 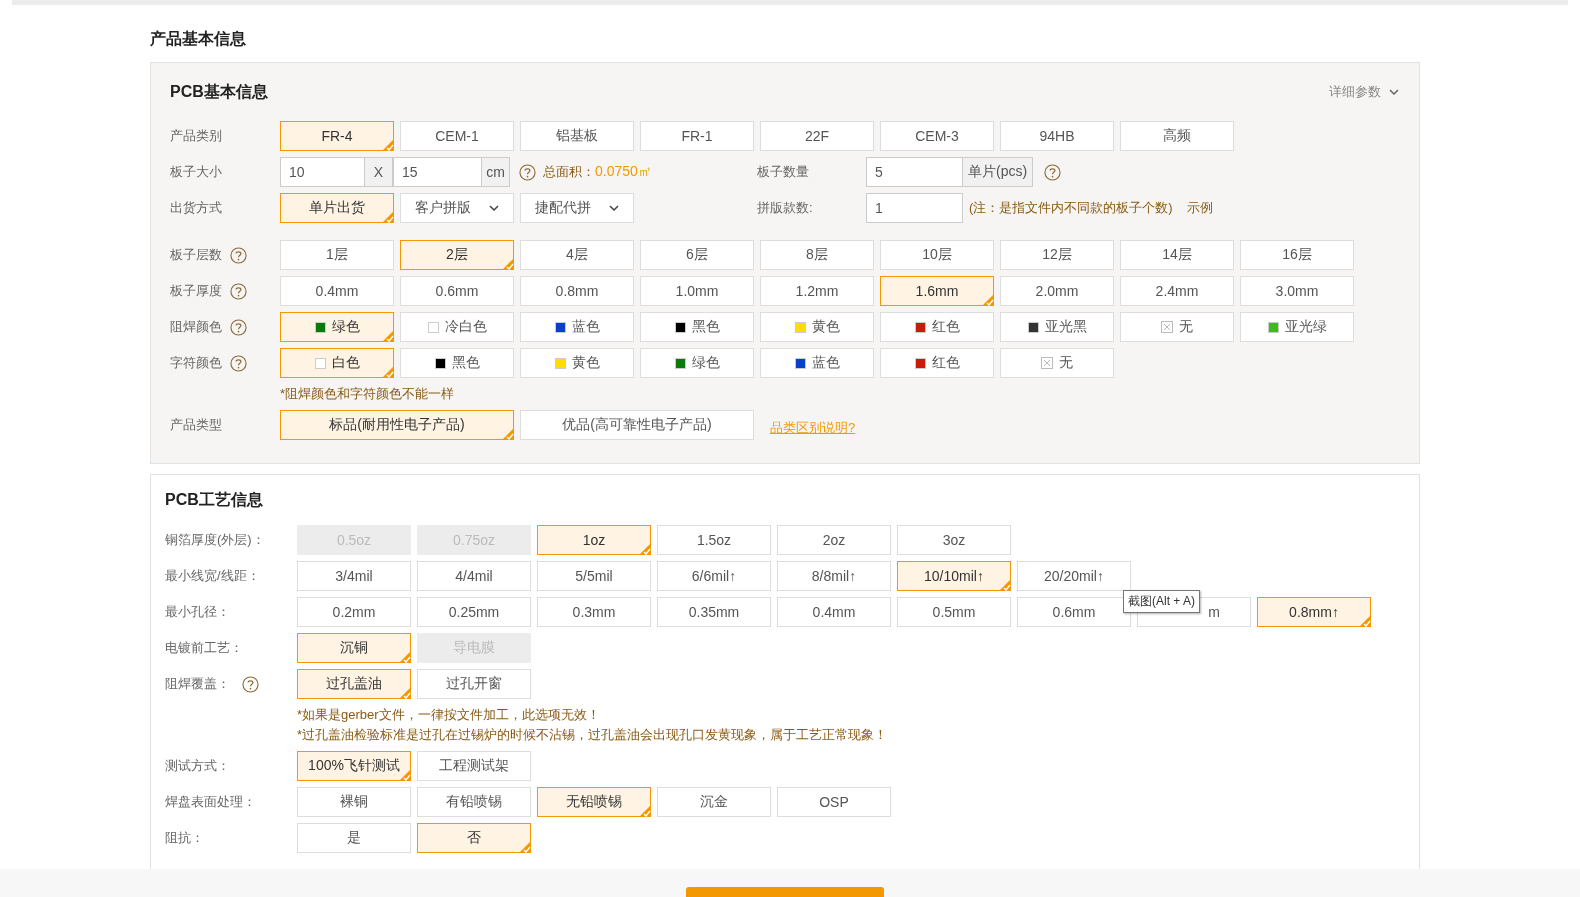 What do you see at coordinates (210, 802) in the screenshot?
I see `field-label: 焊盘表面处理：` at bounding box center [210, 802].